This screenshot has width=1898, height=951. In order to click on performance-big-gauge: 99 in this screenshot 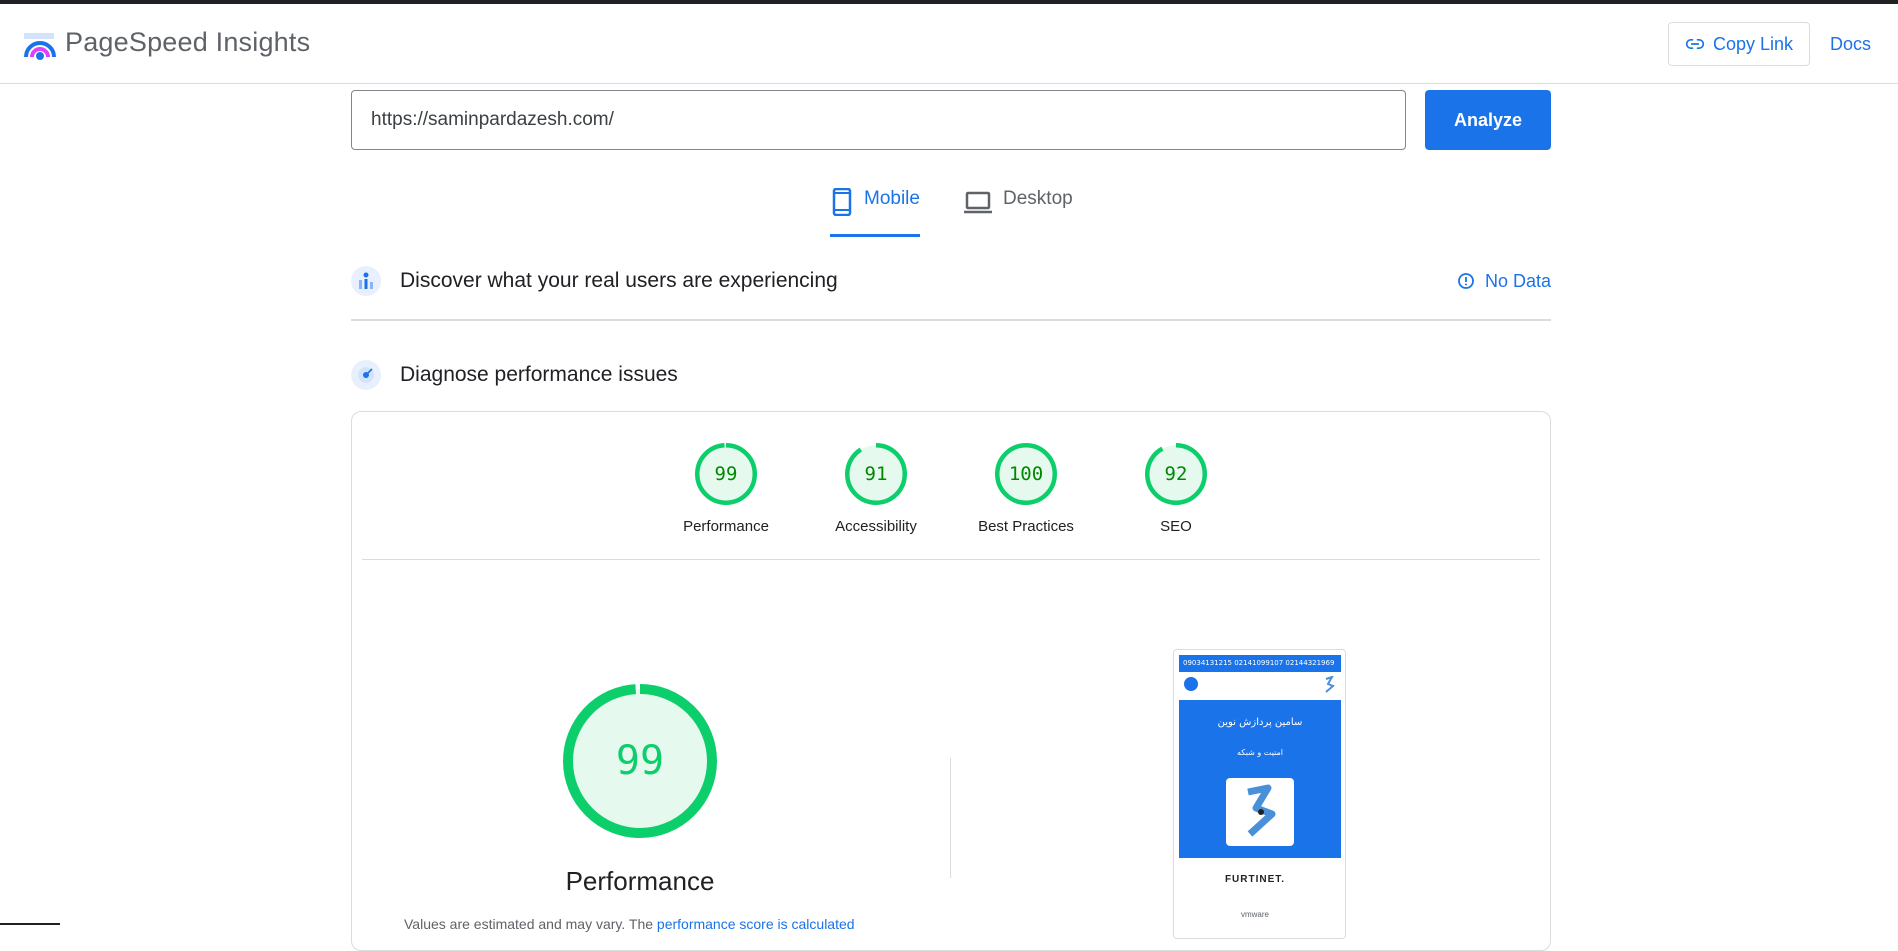, I will do `click(640, 761)`.